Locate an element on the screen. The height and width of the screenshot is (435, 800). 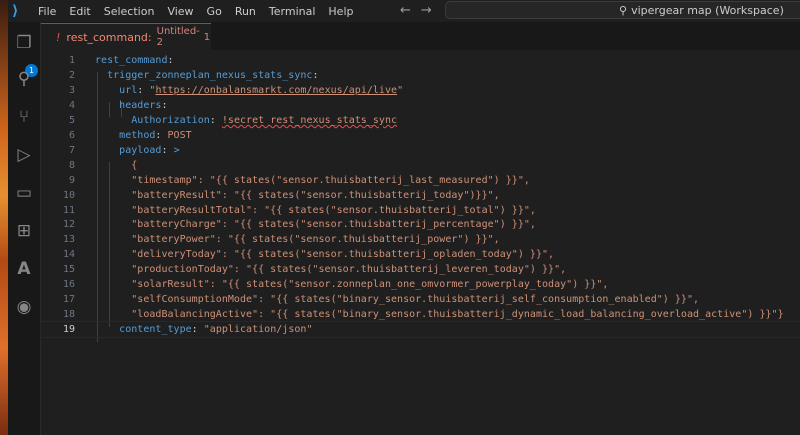
remote-explorer-icon: ▭ is located at coordinates (24, 193).